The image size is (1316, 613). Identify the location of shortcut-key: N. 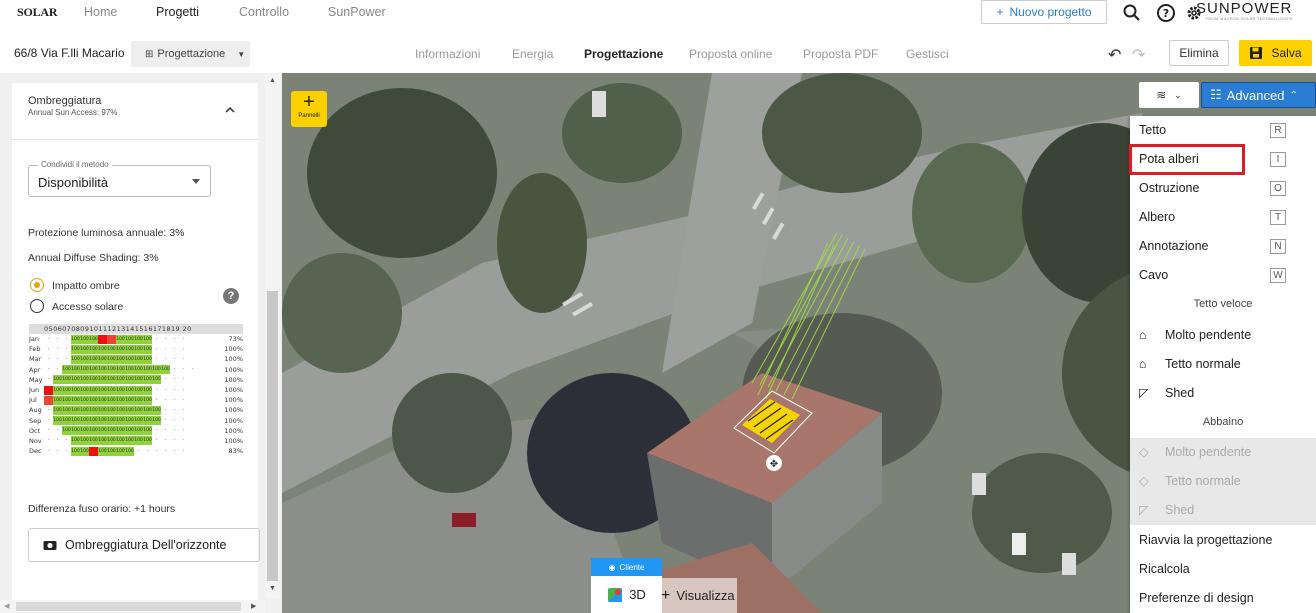
(1278, 246).